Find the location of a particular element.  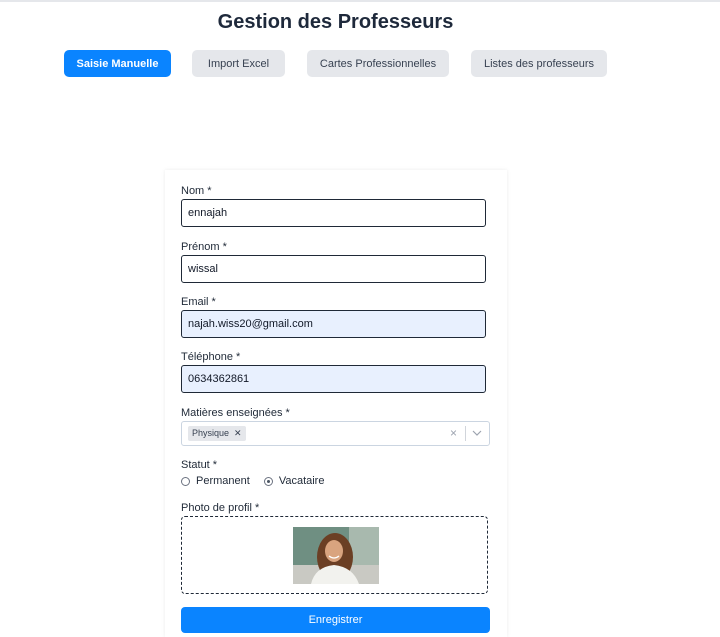

matiere-chip: Physique ✕ is located at coordinates (217, 433).